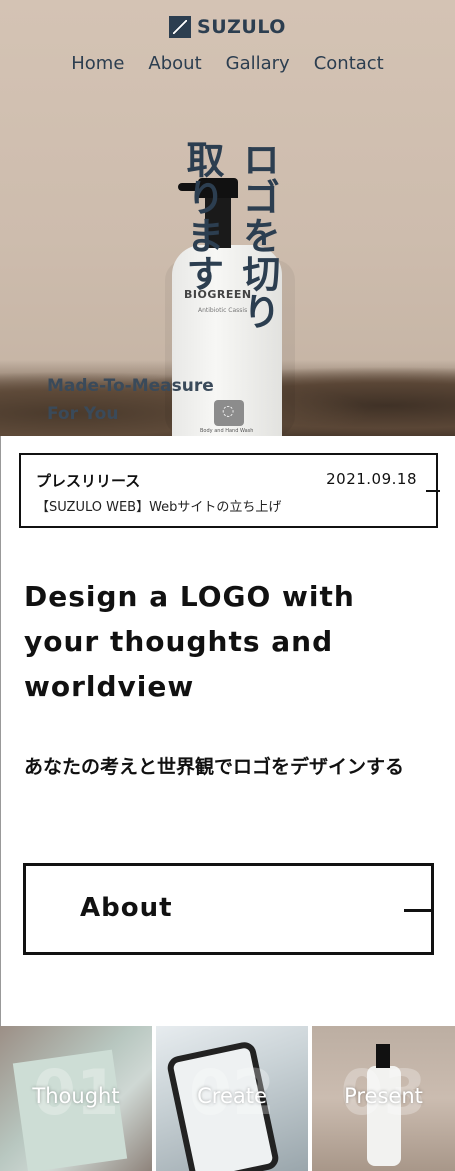 This screenshot has height=1171, width=455. I want to click on brand-logo-icon, so click(180, 27).